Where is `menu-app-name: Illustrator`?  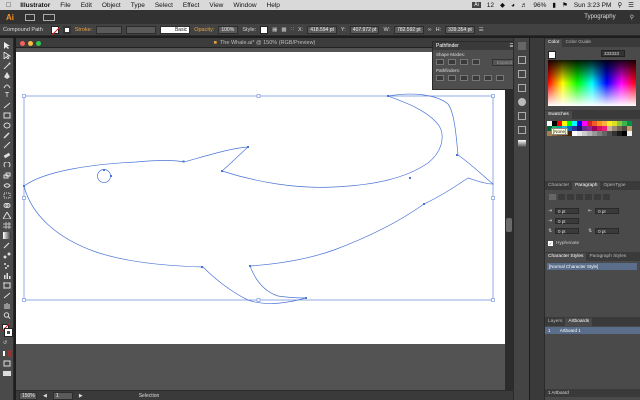
menu-app-name: Illustrator is located at coordinates (35, 5).